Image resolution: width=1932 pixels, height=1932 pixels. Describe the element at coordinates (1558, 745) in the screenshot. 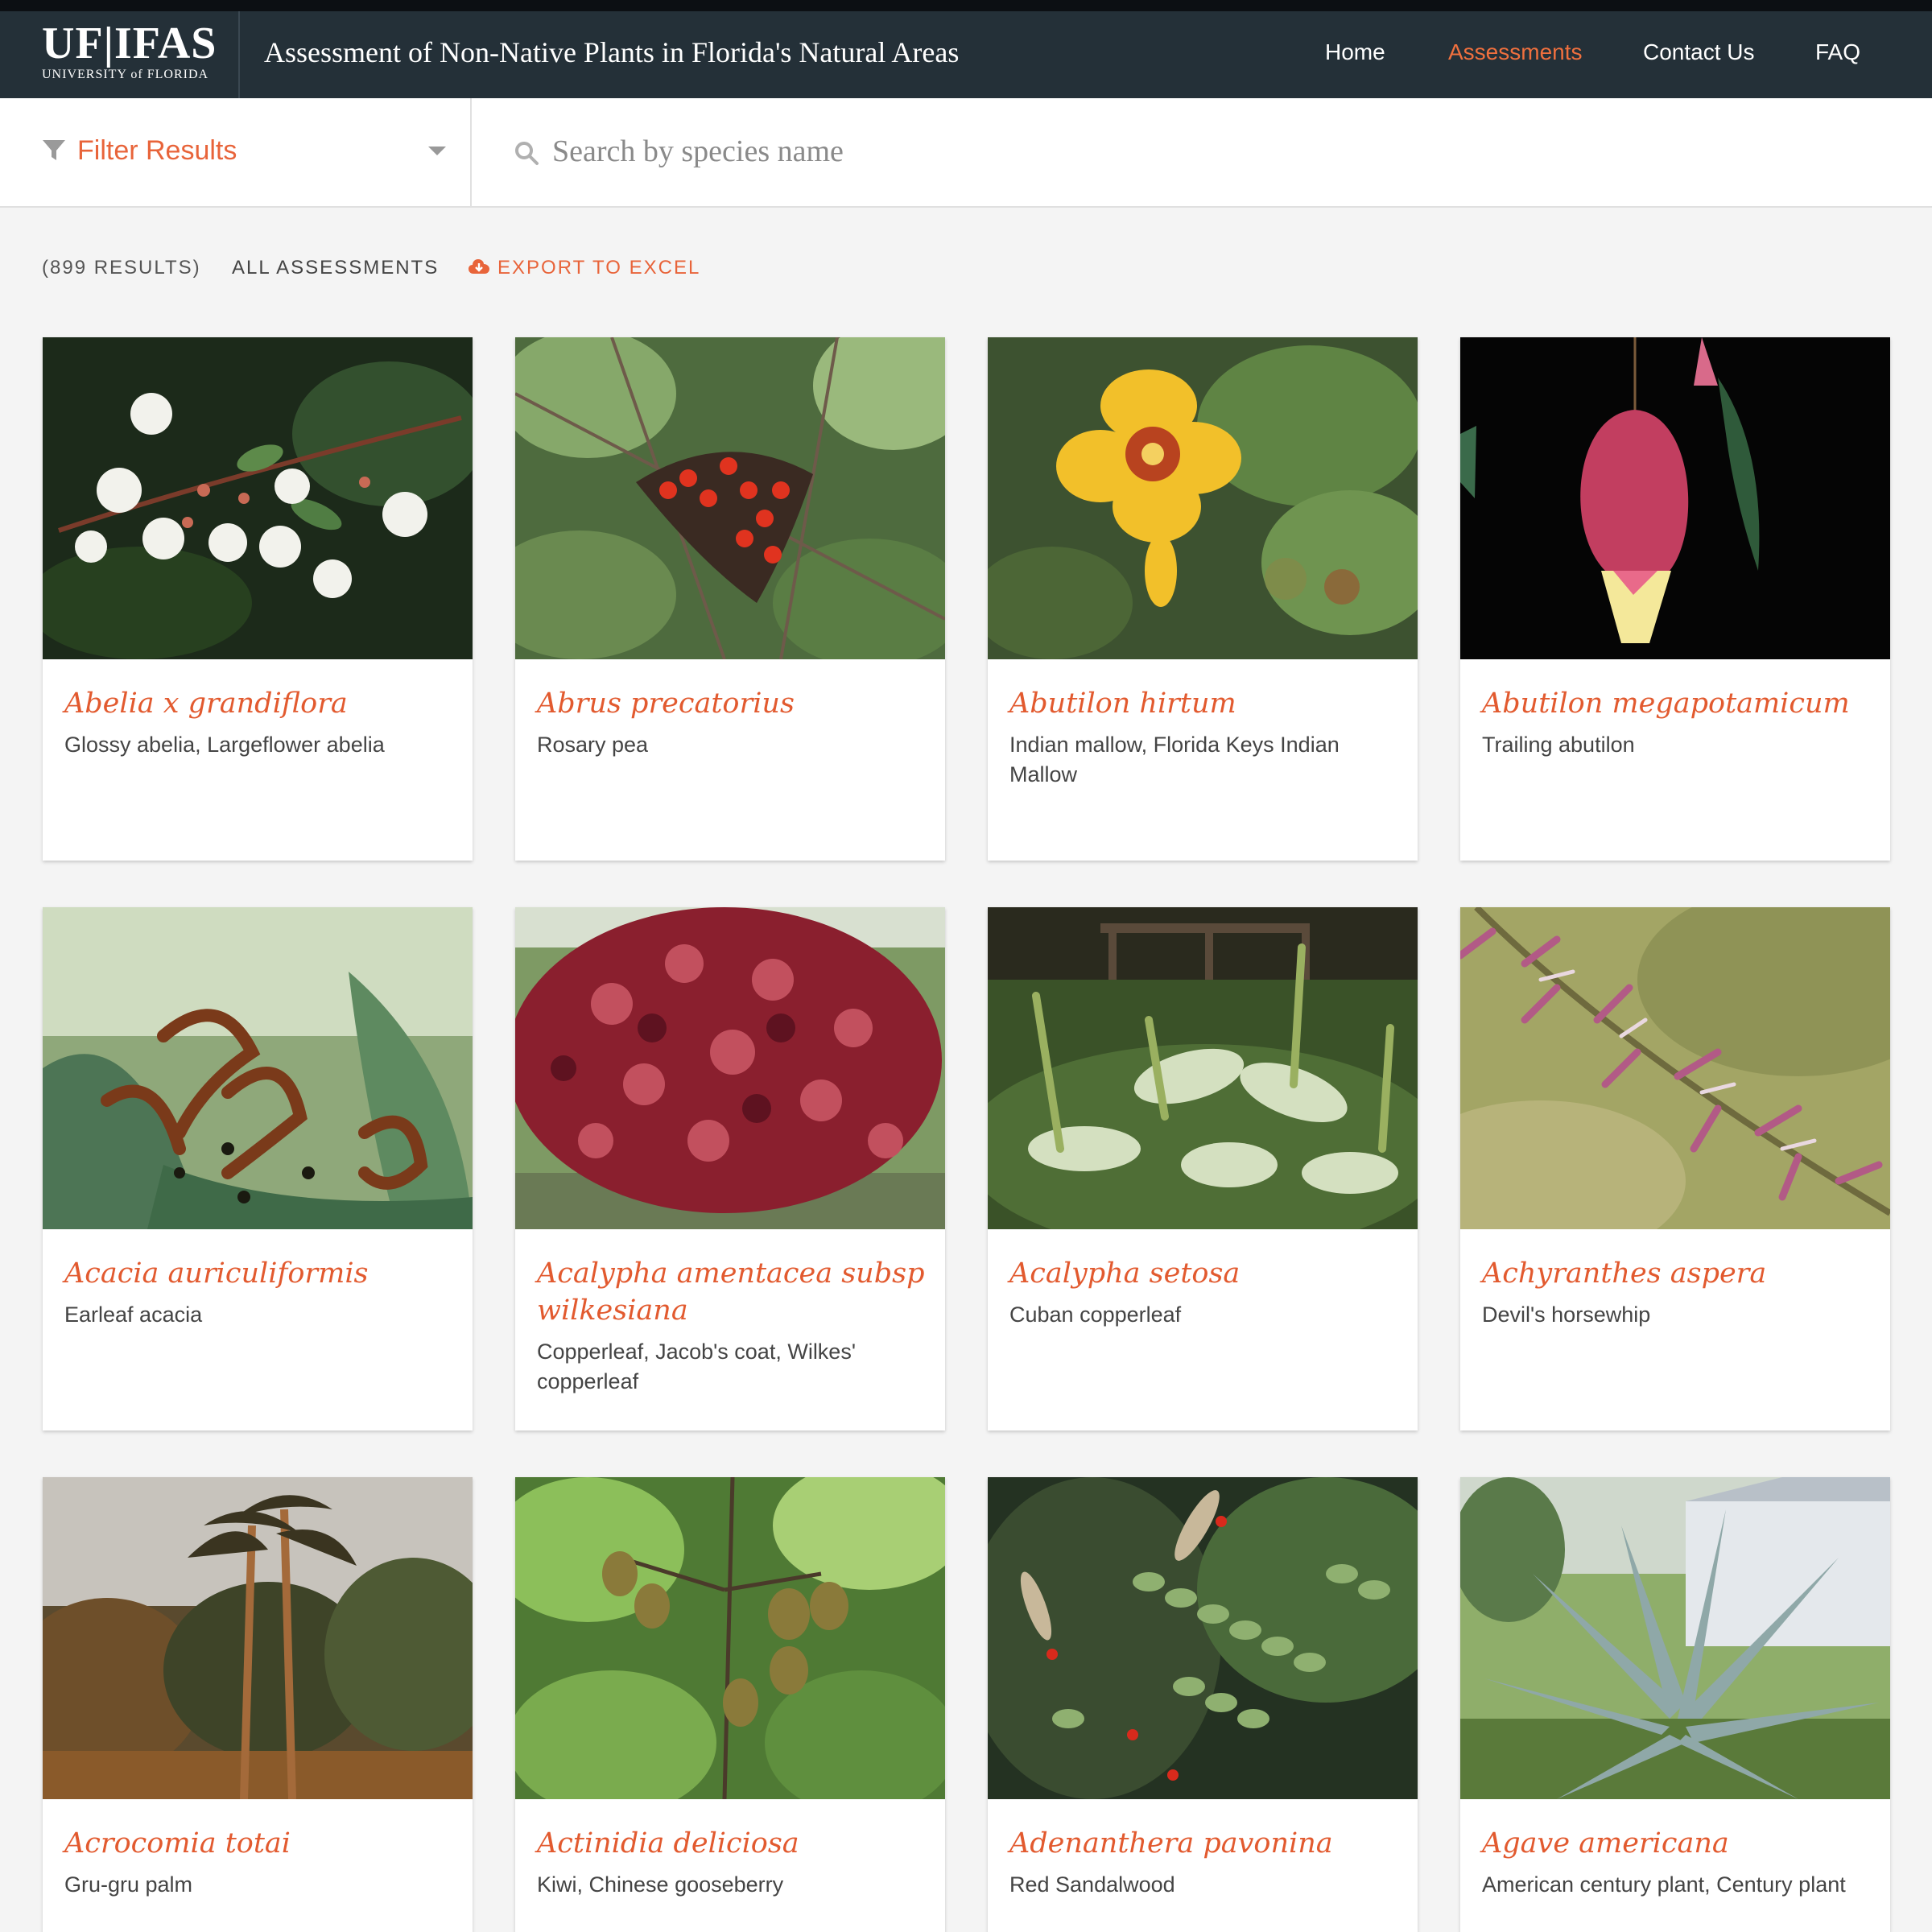

I see `species-common-name: Trailing abutilon` at that location.